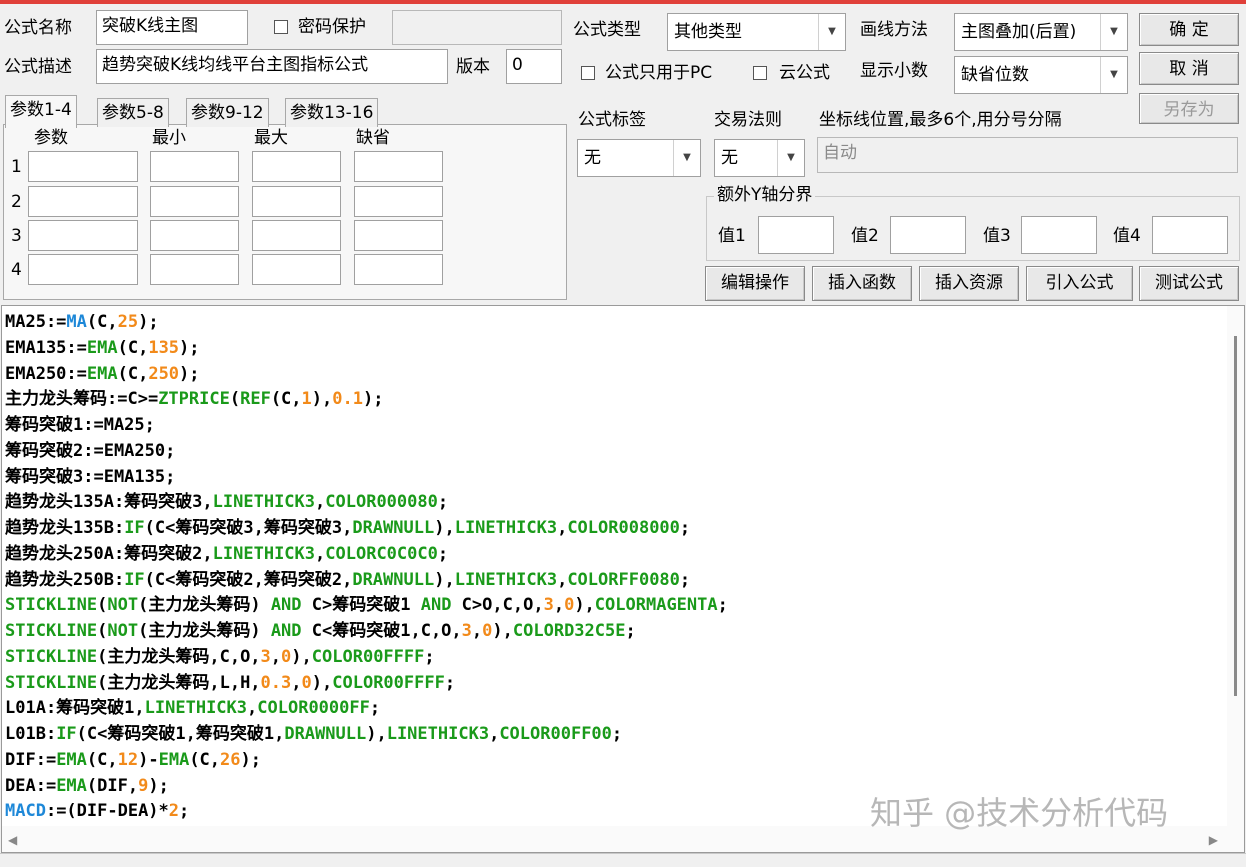  I want to click on draw-method-select: 主图叠加(后置) ▼, so click(1041, 32).